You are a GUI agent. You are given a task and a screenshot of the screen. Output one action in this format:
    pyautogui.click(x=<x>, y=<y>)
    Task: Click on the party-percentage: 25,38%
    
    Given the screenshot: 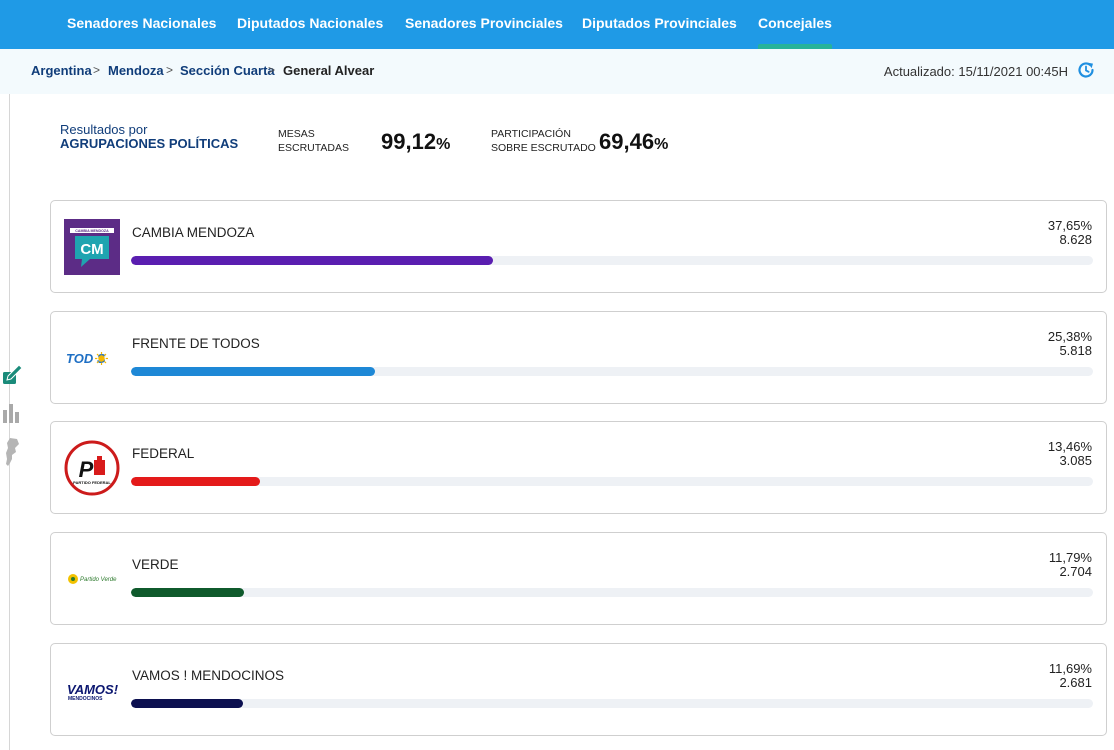 What is the action you would take?
    pyautogui.click(x=1069, y=336)
    